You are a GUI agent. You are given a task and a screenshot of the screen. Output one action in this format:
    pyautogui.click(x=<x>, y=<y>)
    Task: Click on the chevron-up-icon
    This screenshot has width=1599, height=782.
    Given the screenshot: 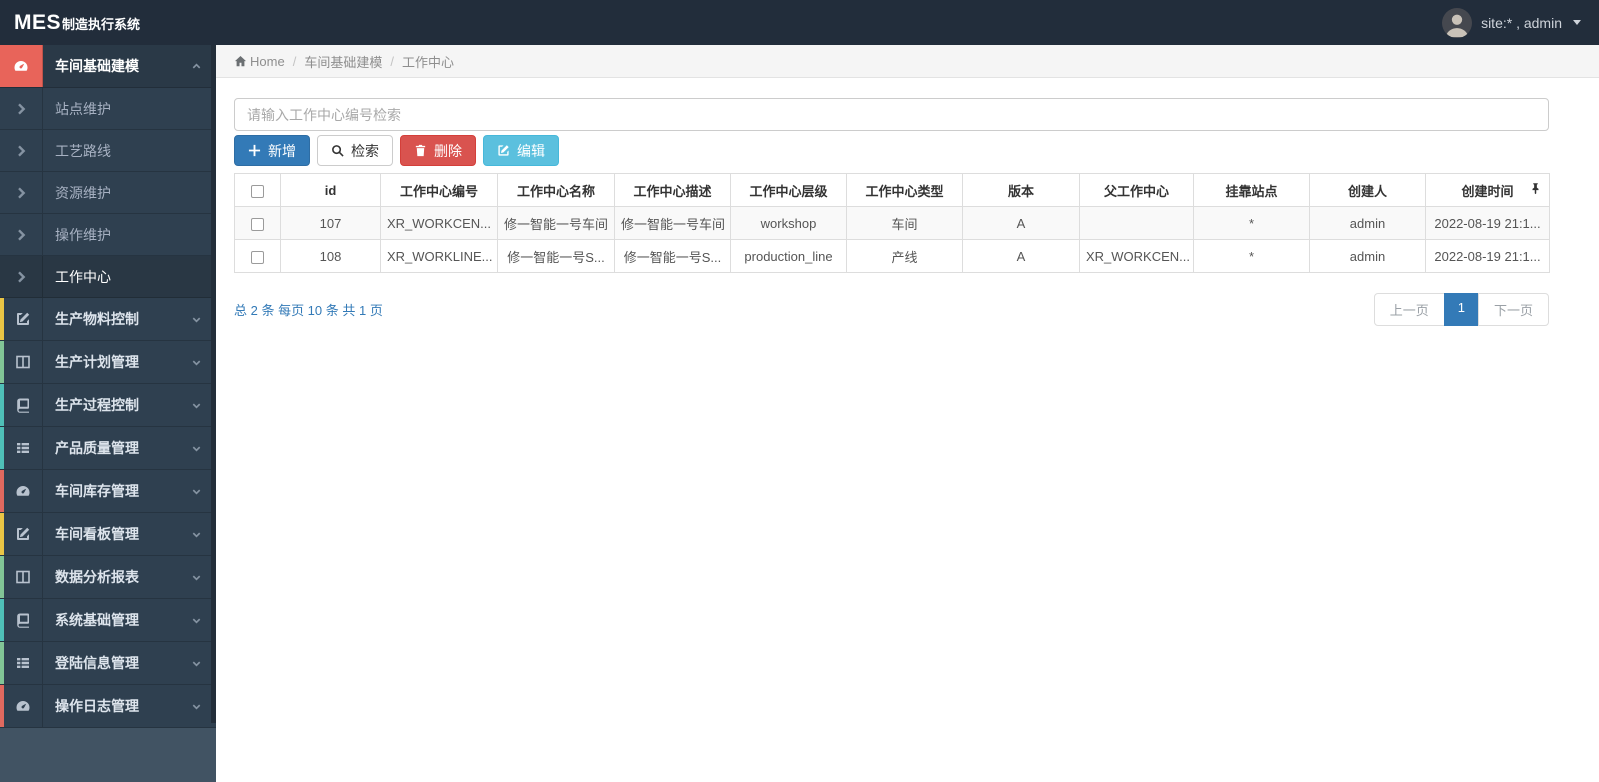 What is the action you would take?
    pyautogui.click(x=196, y=66)
    